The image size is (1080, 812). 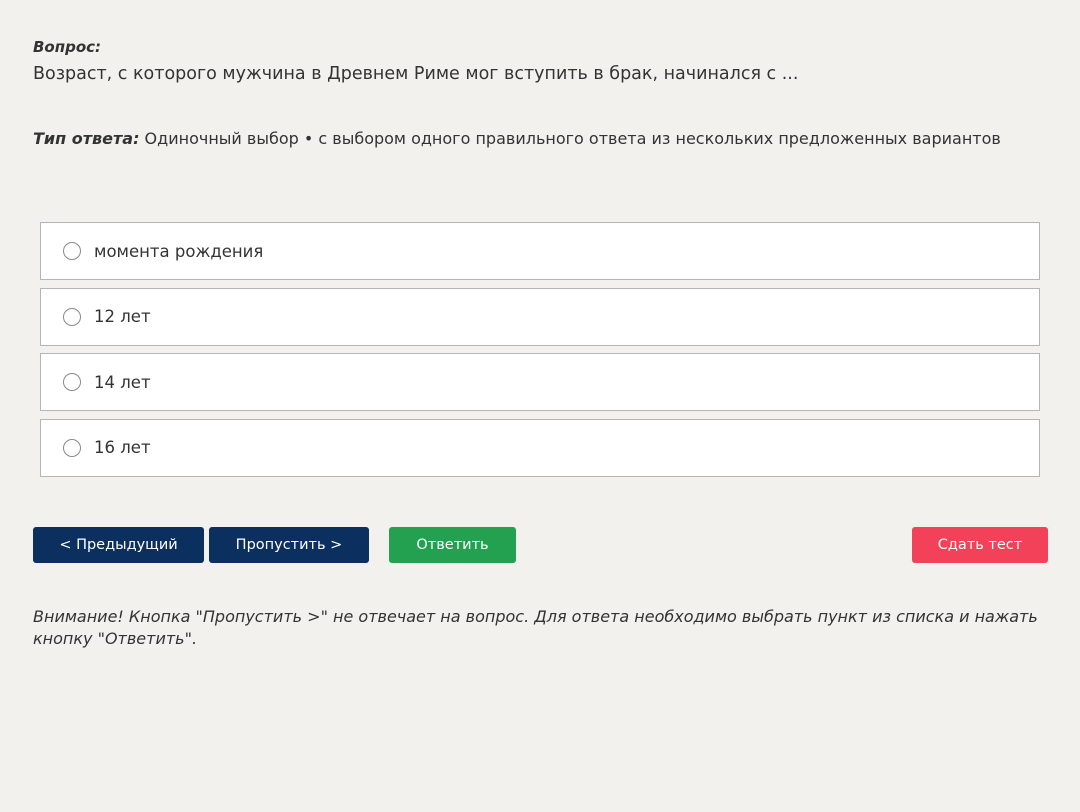 What do you see at coordinates (122, 447) in the screenshot?
I see `option-label: 16 лет` at bounding box center [122, 447].